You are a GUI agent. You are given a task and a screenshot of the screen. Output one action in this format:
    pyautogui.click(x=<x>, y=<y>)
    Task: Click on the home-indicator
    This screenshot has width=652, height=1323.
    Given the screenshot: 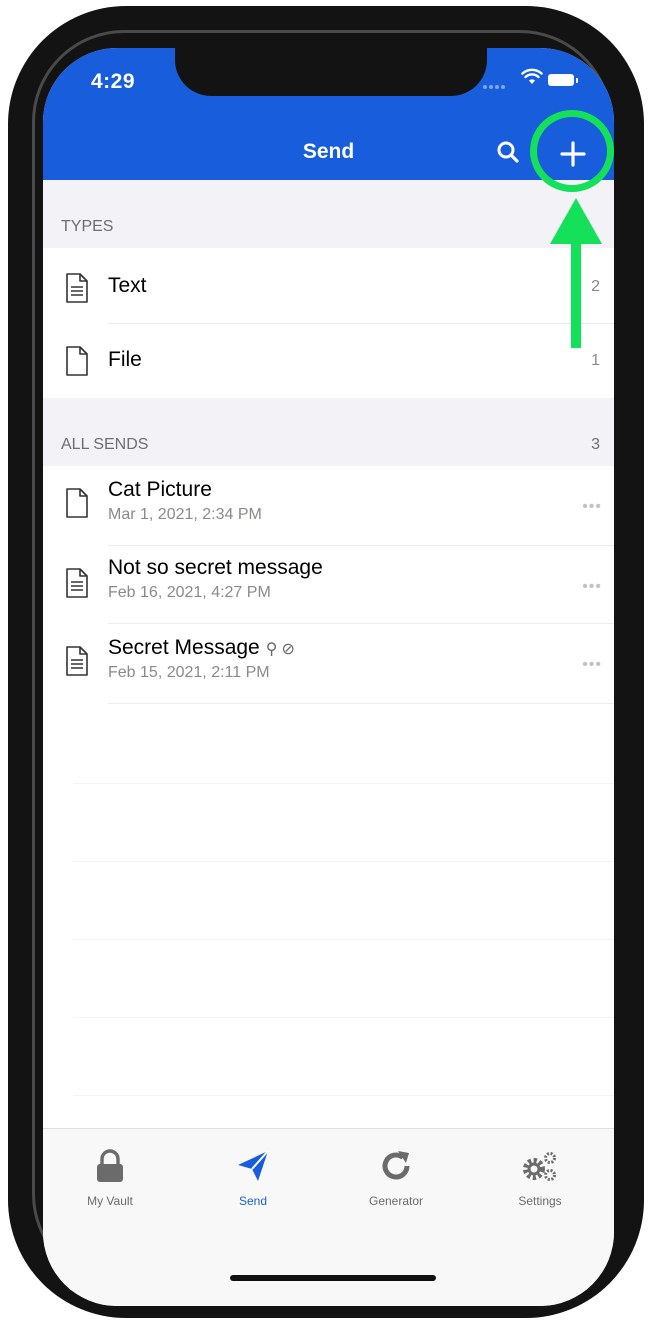 What is the action you would take?
    pyautogui.click(x=333, y=1278)
    